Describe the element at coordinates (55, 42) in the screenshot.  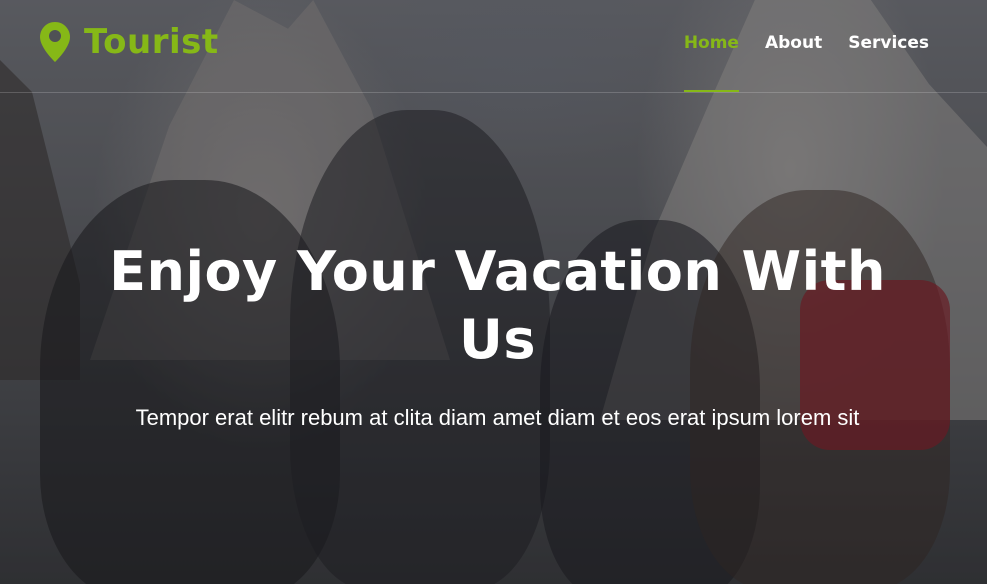
I see `map-marker-icon` at that location.